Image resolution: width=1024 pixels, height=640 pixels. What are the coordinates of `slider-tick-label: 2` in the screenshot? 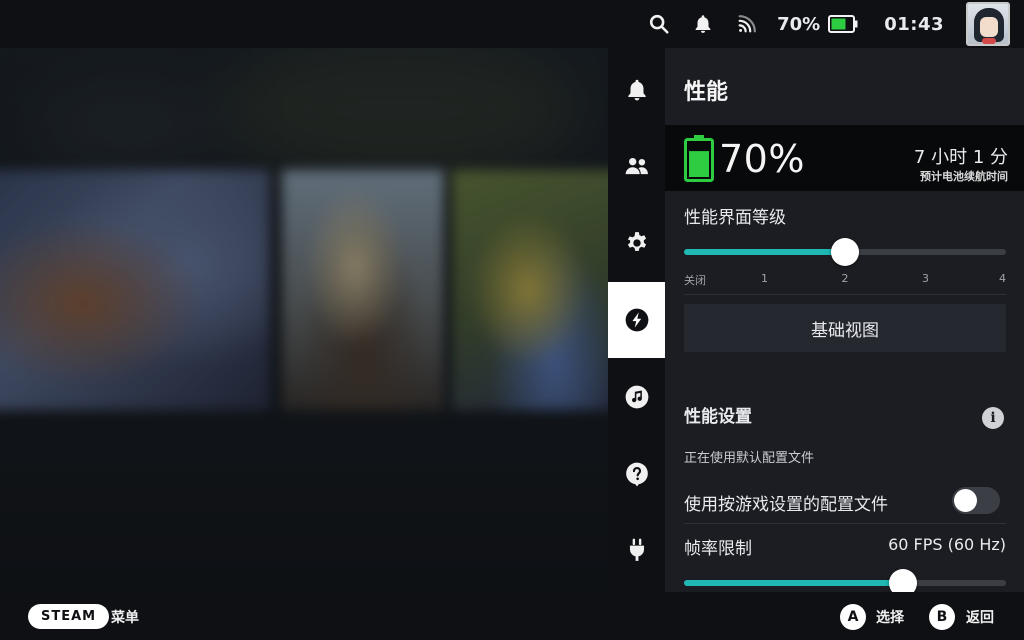 It's located at (845, 278).